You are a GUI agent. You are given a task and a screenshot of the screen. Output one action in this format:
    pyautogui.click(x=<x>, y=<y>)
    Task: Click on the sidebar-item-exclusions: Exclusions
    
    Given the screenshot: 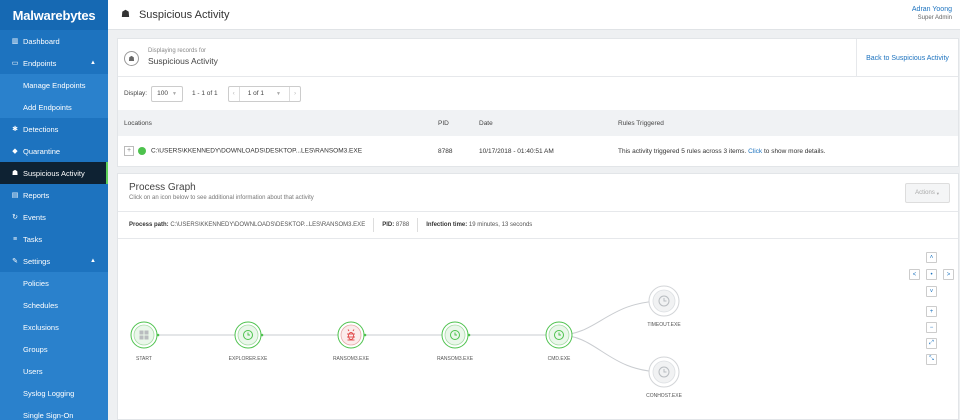 What is the action you would take?
    pyautogui.click(x=54, y=327)
    